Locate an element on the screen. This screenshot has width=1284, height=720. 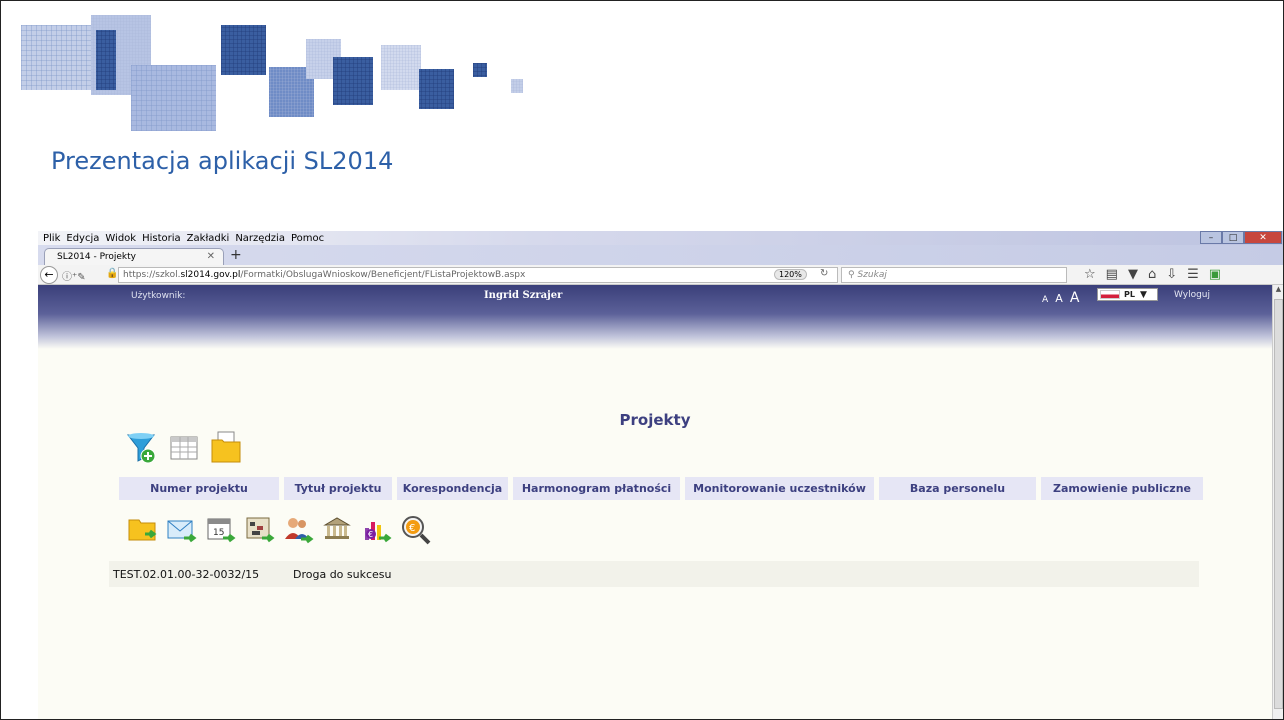
menu-narzedzia: Narzędzia is located at coordinates (260, 238).